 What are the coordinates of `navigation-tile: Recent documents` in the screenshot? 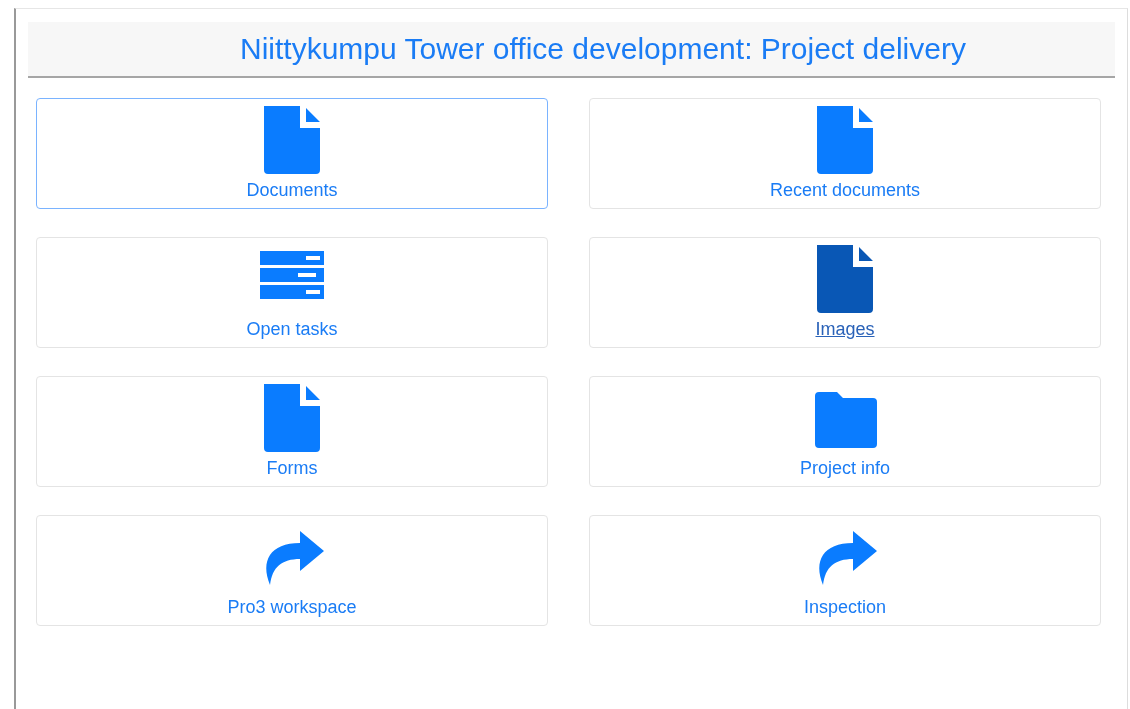 It's located at (845, 153).